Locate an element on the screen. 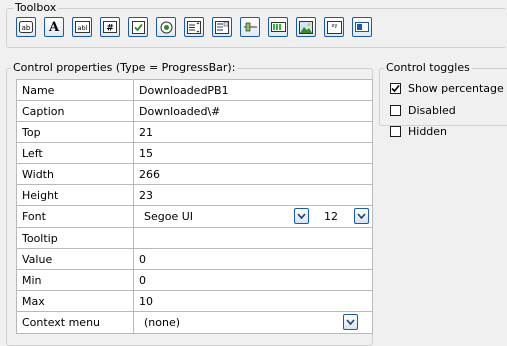  graph-tool-icon: xy is located at coordinates (334, 27).